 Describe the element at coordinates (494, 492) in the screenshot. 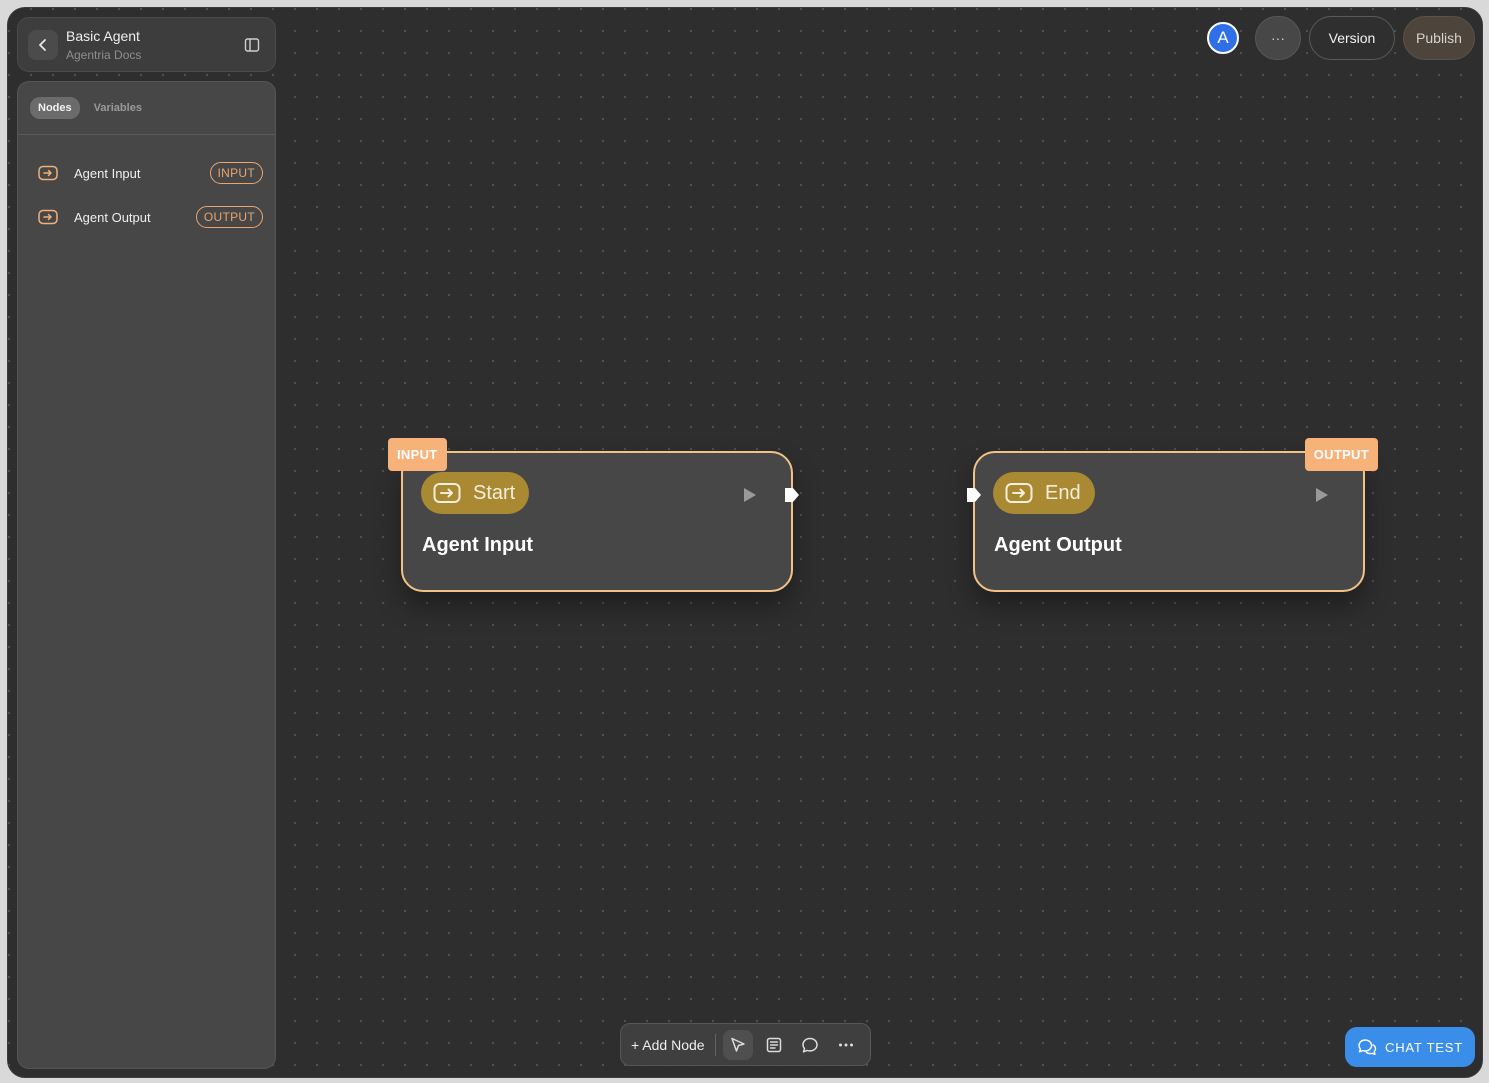

I see `node-pill-label: Start` at that location.